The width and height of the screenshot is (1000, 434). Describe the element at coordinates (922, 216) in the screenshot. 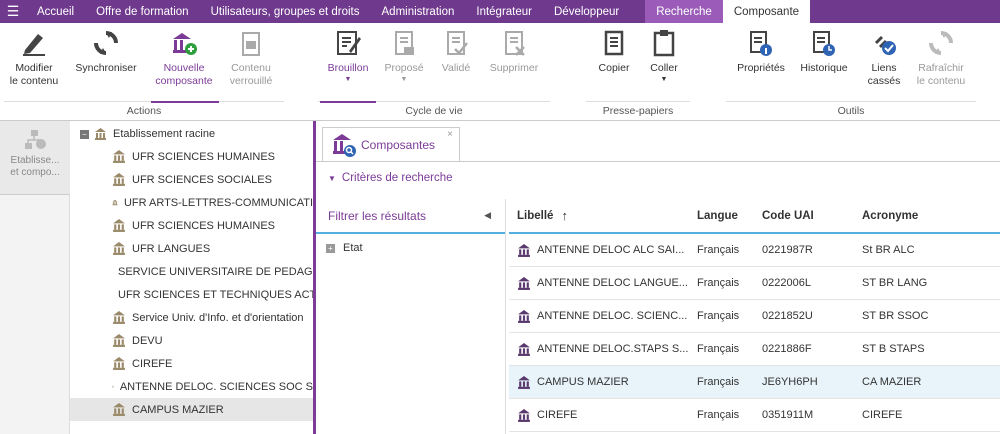

I see `column-acronyme: Acronyme` at that location.